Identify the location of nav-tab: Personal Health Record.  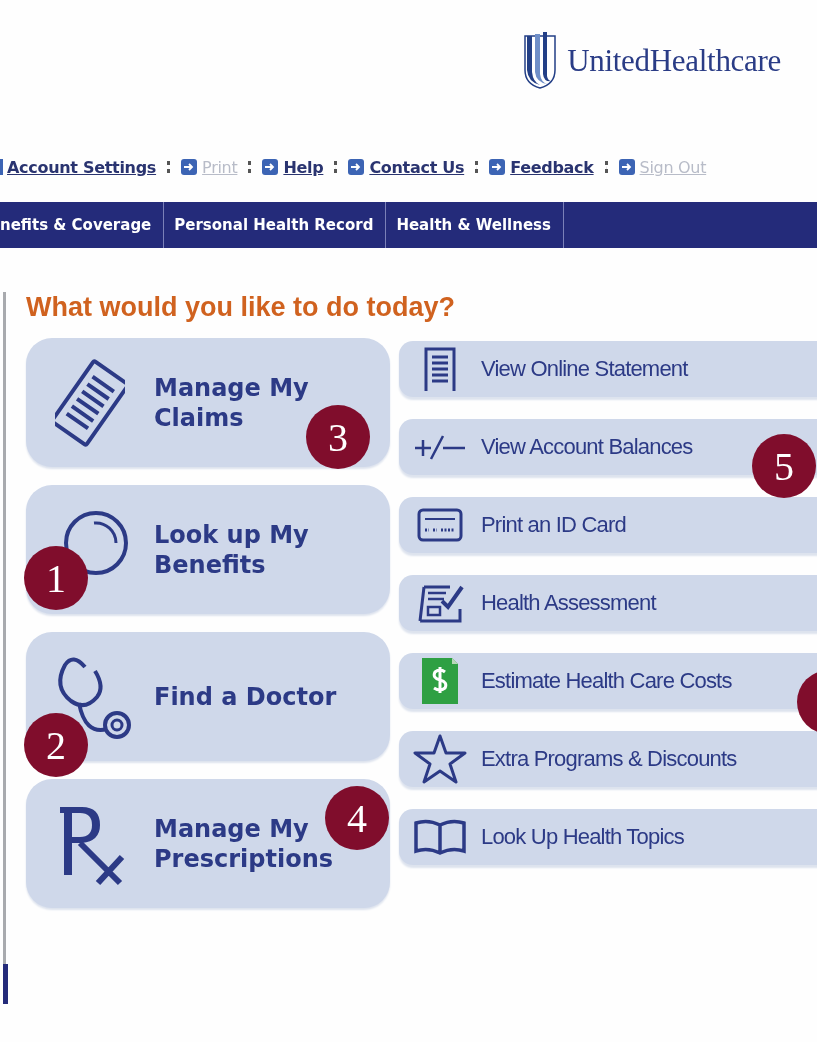
(275, 225).